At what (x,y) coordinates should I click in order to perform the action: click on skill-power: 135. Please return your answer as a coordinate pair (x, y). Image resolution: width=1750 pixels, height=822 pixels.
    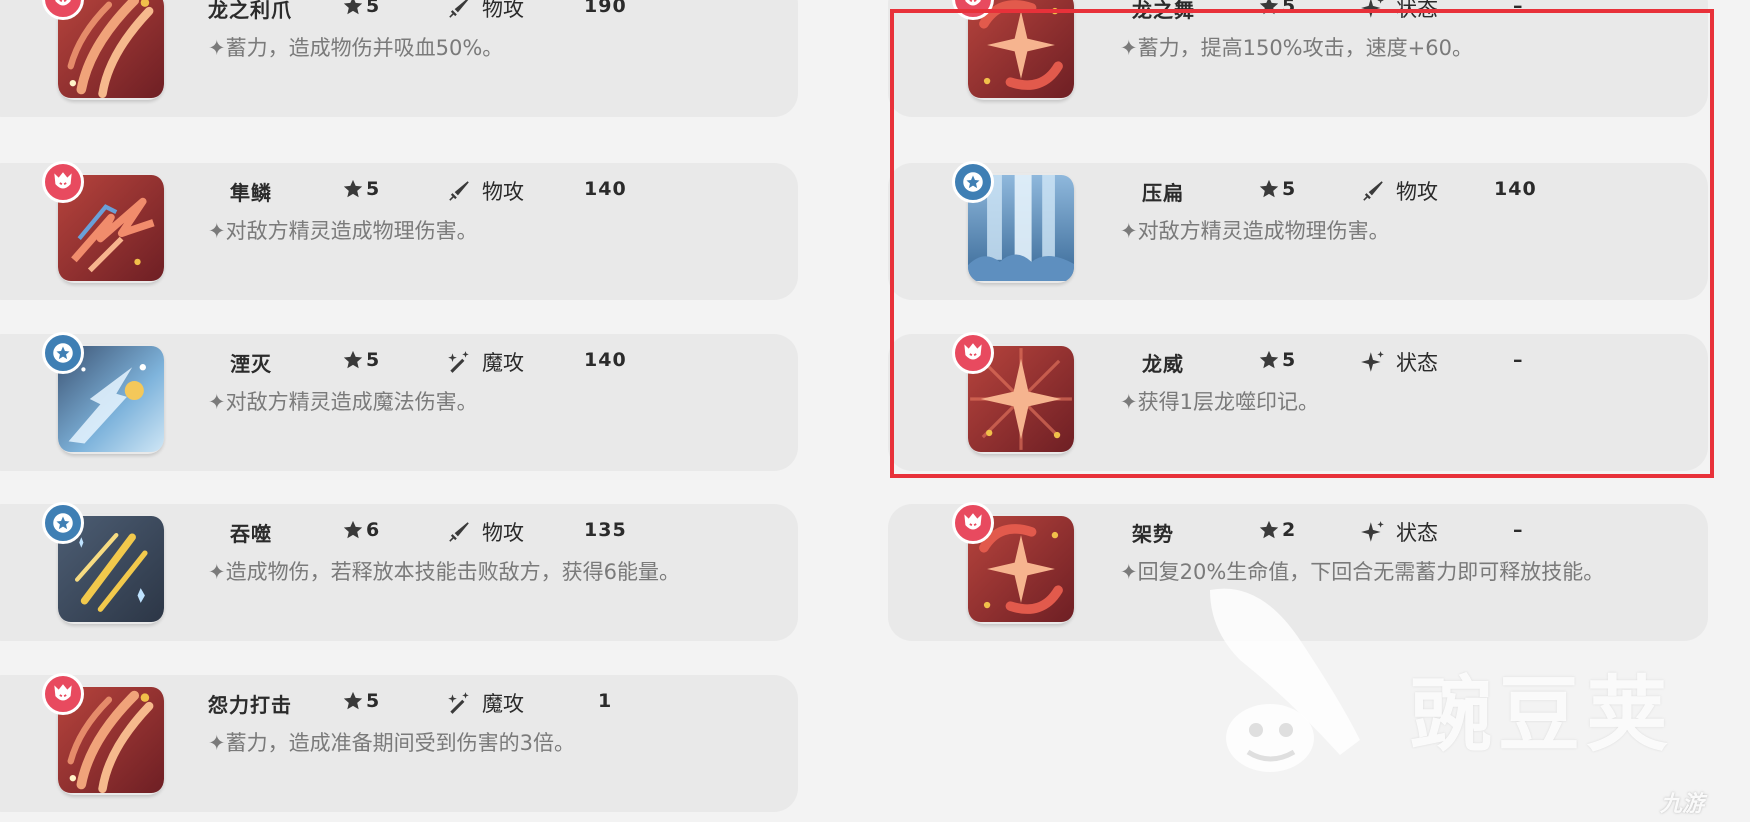
    Looking at the image, I should click on (605, 530).